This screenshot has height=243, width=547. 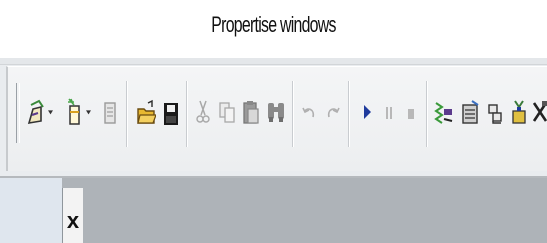 I want to click on stop-icon, so click(x=411, y=112).